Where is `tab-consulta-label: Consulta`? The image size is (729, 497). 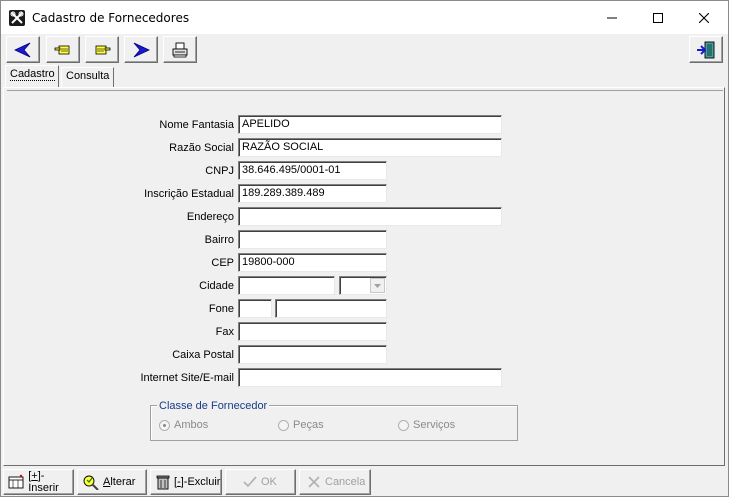
tab-consulta-label: Consulta is located at coordinates (88, 76).